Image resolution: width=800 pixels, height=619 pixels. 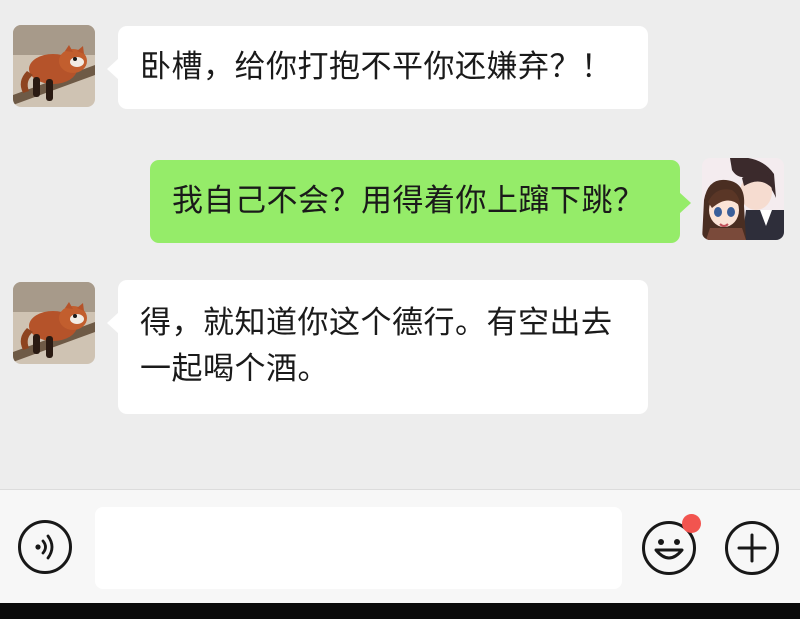 What do you see at coordinates (377, 347) in the screenshot?
I see `message-bubble: 得，就知道你这个德行。有空出去 一起喝个酒。` at bounding box center [377, 347].